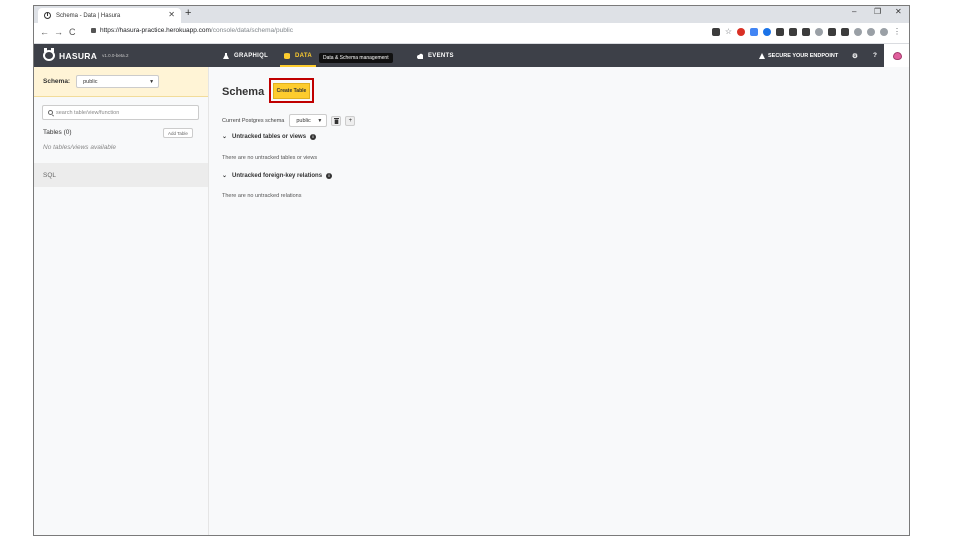 This screenshot has width=960, height=540. Describe the element at coordinates (226, 55) in the screenshot. I see `flask-icon` at that location.